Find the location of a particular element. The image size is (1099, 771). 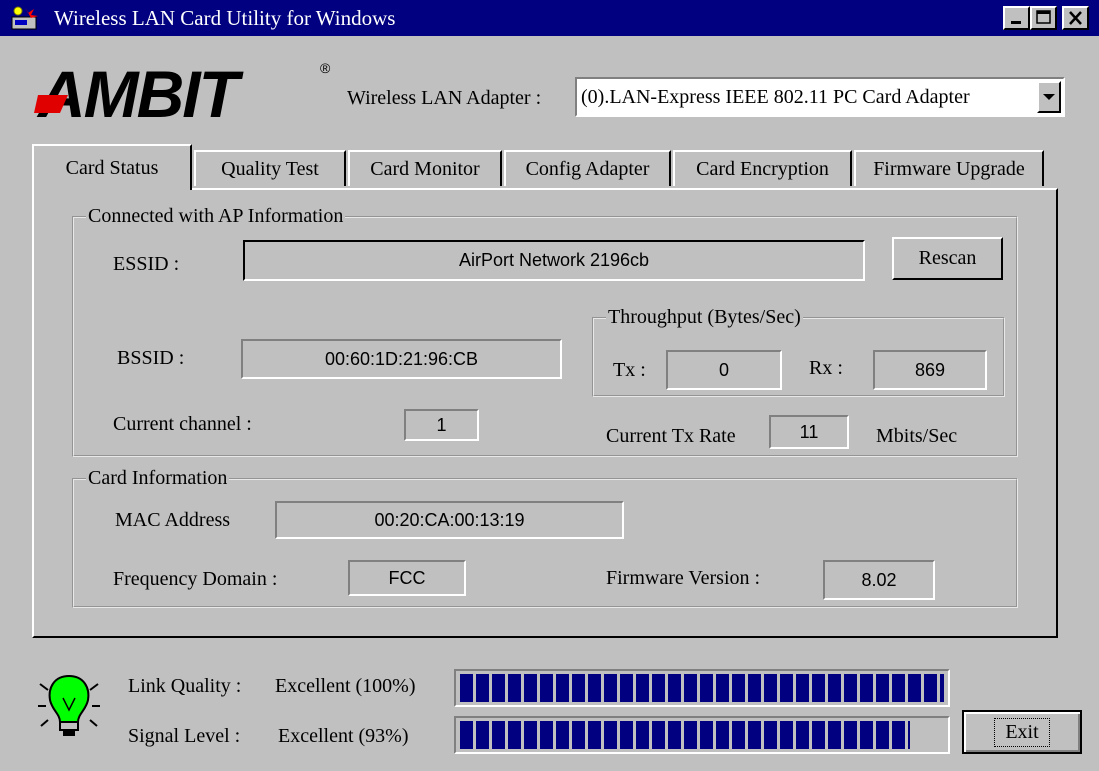

link-quality-value: Excellent (100%) is located at coordinates (345, 686).